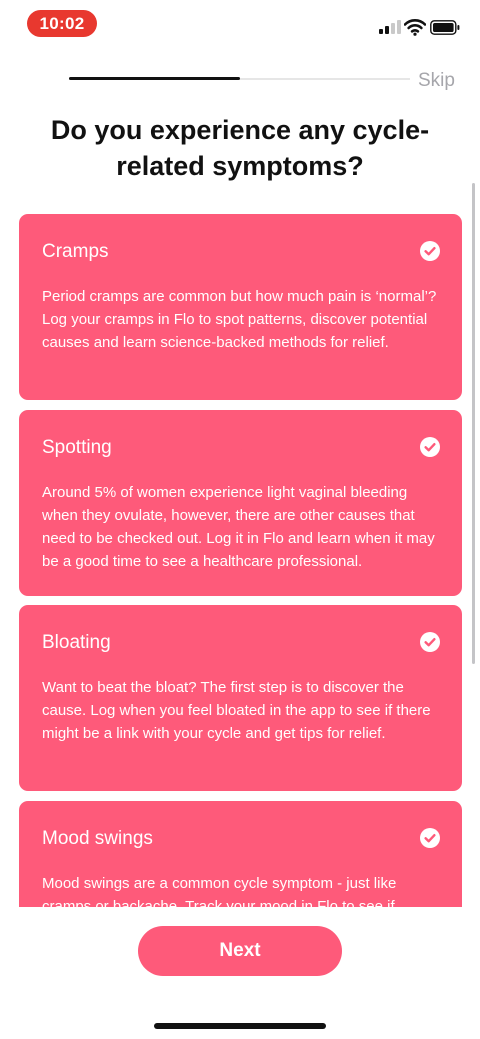 The height and width of the screenshot is (1039, 480). I want to click on symptom-title: Mood swings, so click(97, 838).